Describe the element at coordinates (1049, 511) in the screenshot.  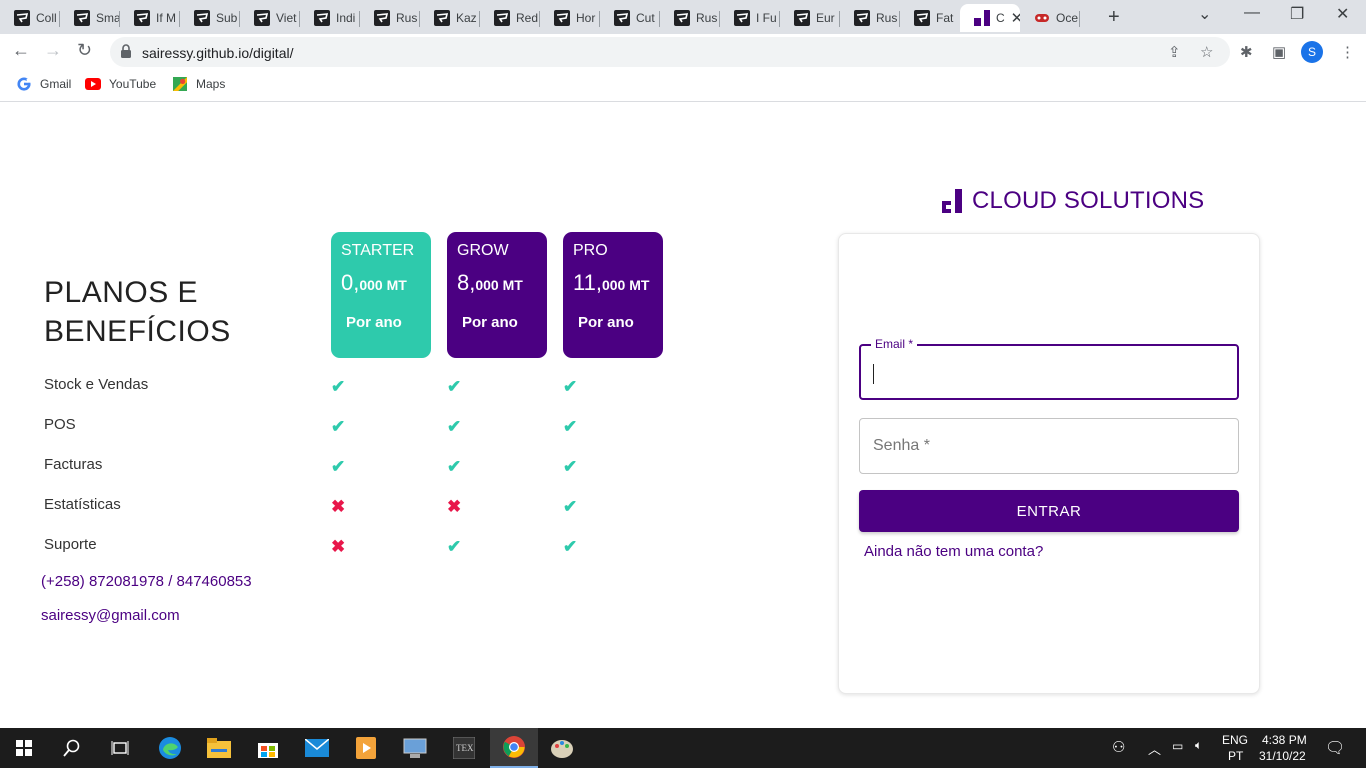
I see `login-button: ENTRAR` at that location.